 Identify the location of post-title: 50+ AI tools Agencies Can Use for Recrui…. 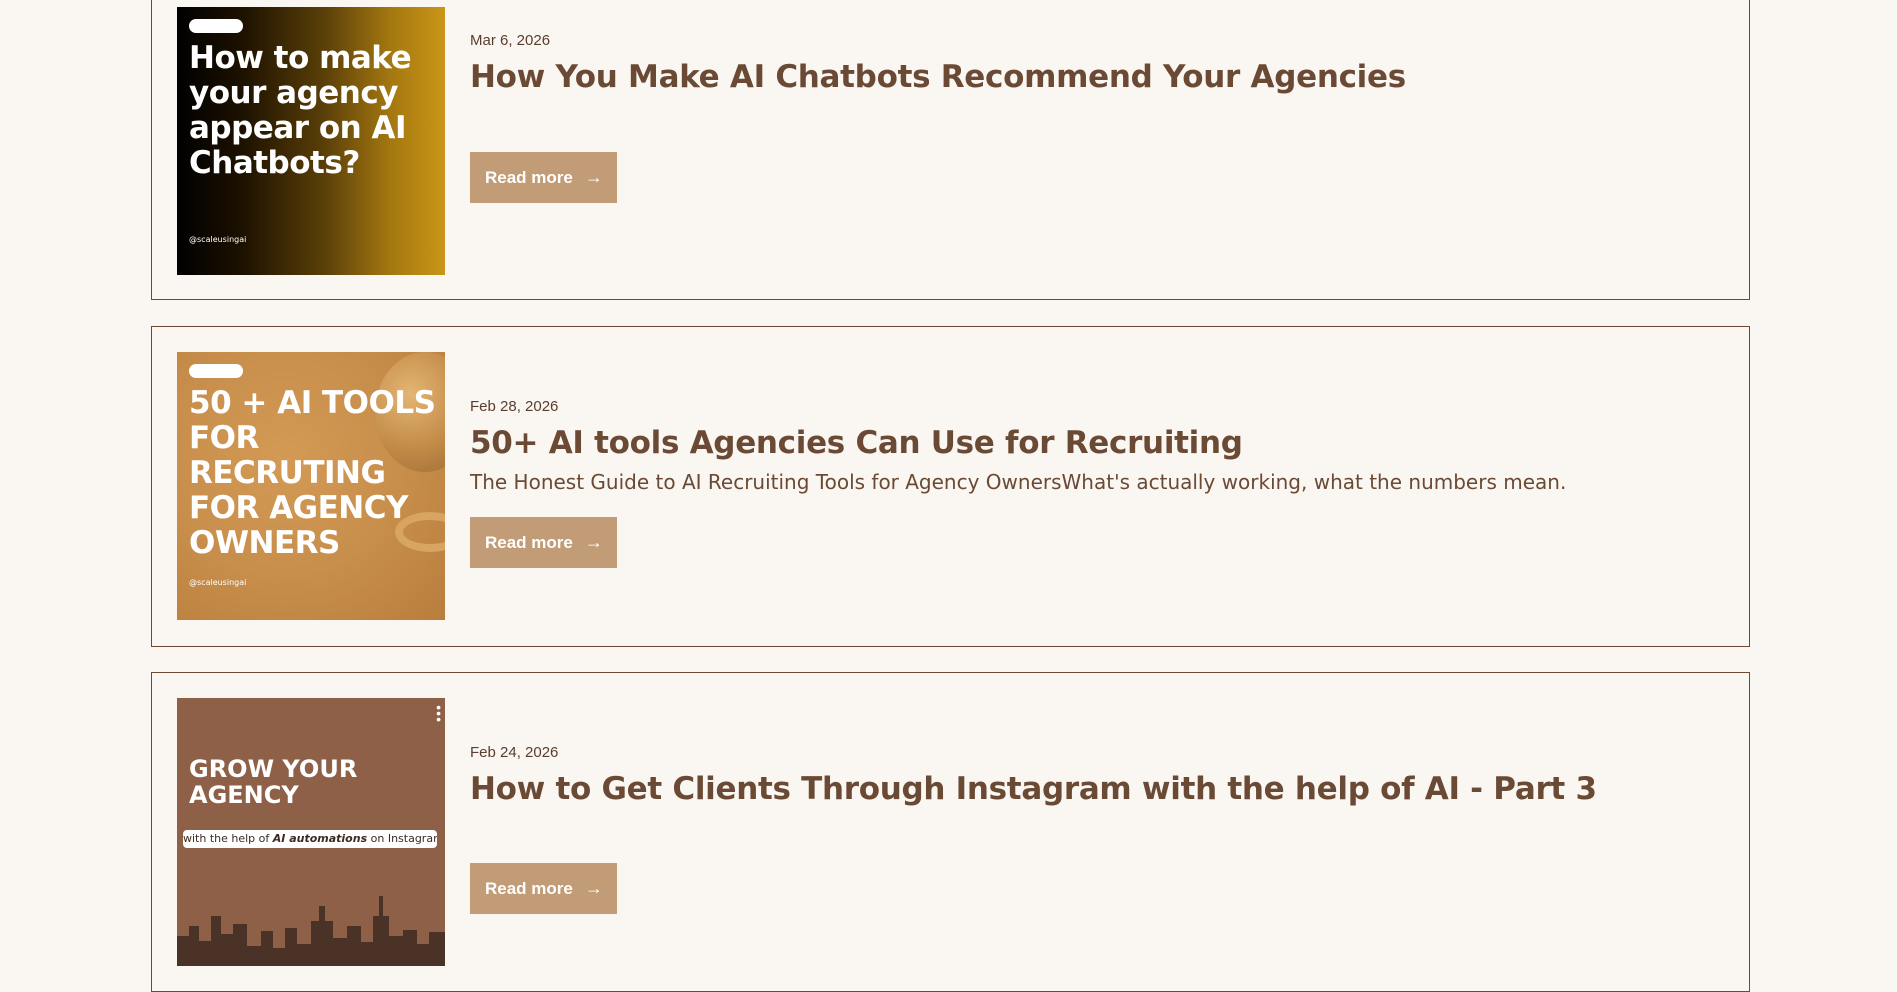
(856, 443).